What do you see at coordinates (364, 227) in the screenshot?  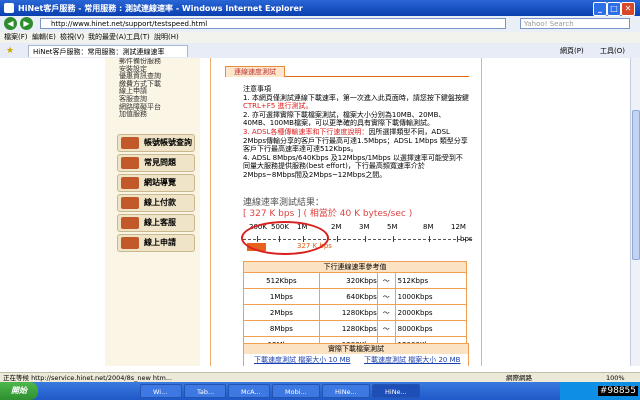 I see `scale-tick-label: 3M` at bounding box center [364, 227].